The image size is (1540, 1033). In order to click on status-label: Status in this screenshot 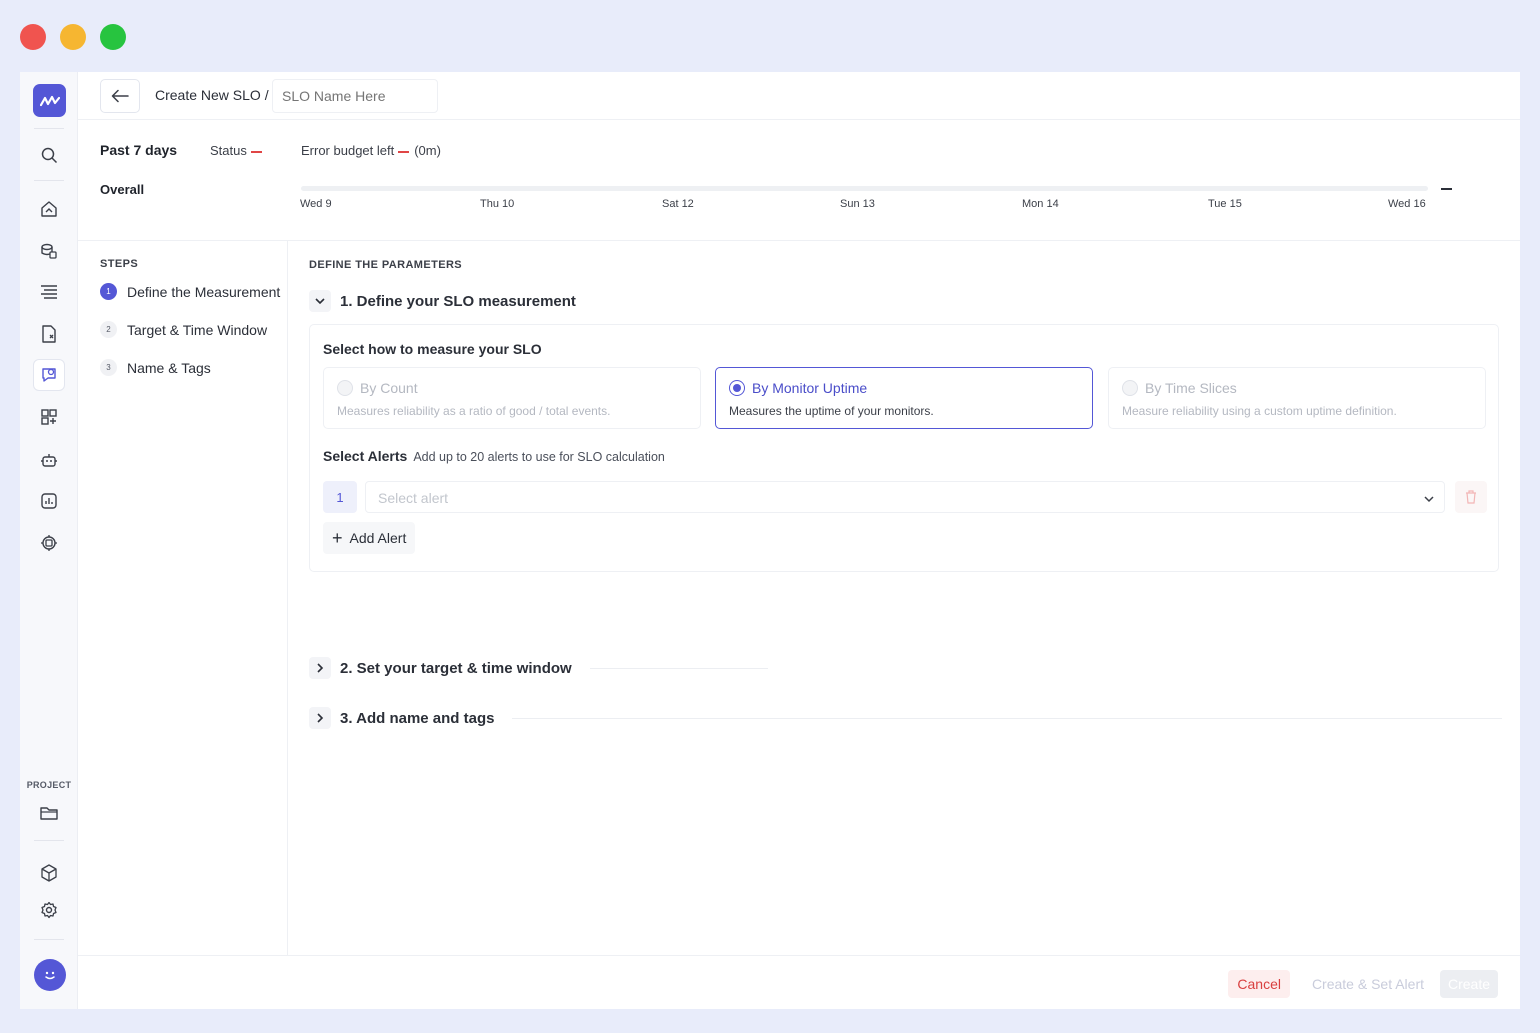, I will do `click(228, 150)`.